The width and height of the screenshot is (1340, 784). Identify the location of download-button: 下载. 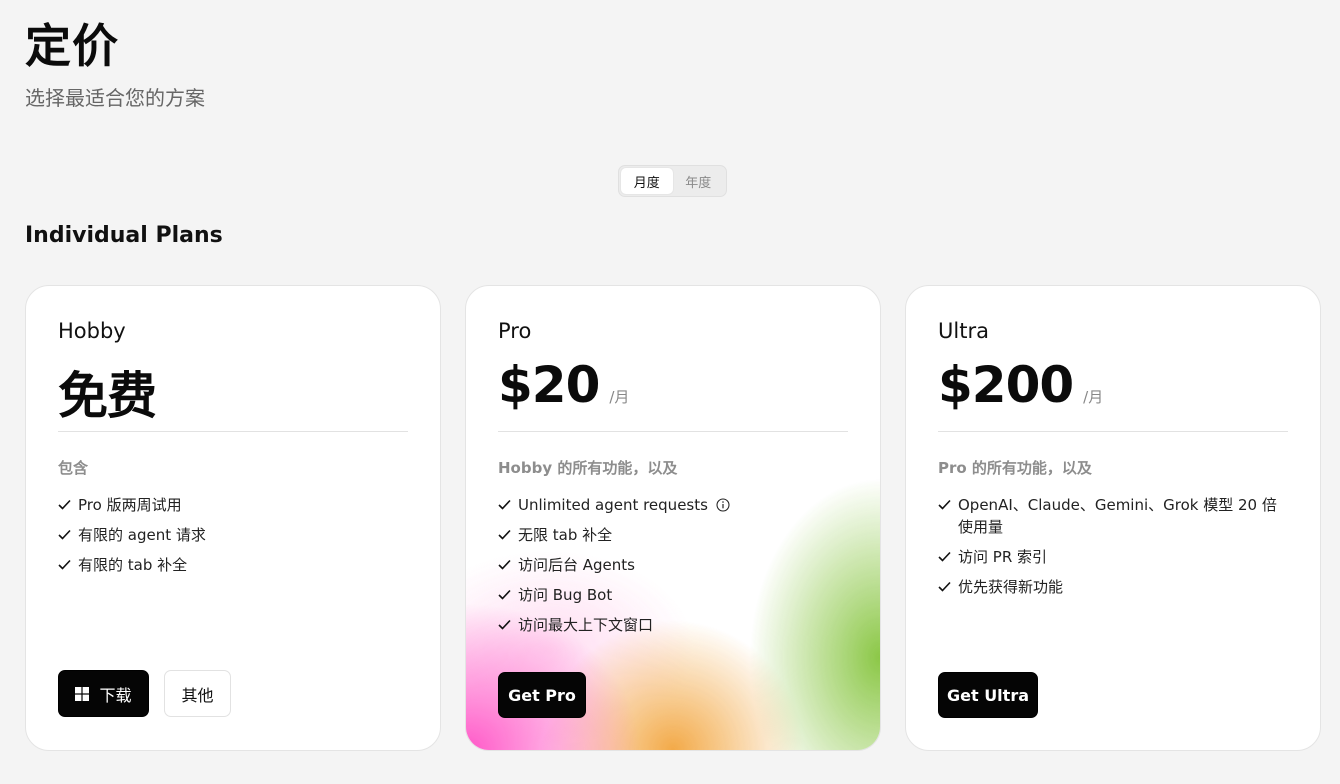
(103, 693).